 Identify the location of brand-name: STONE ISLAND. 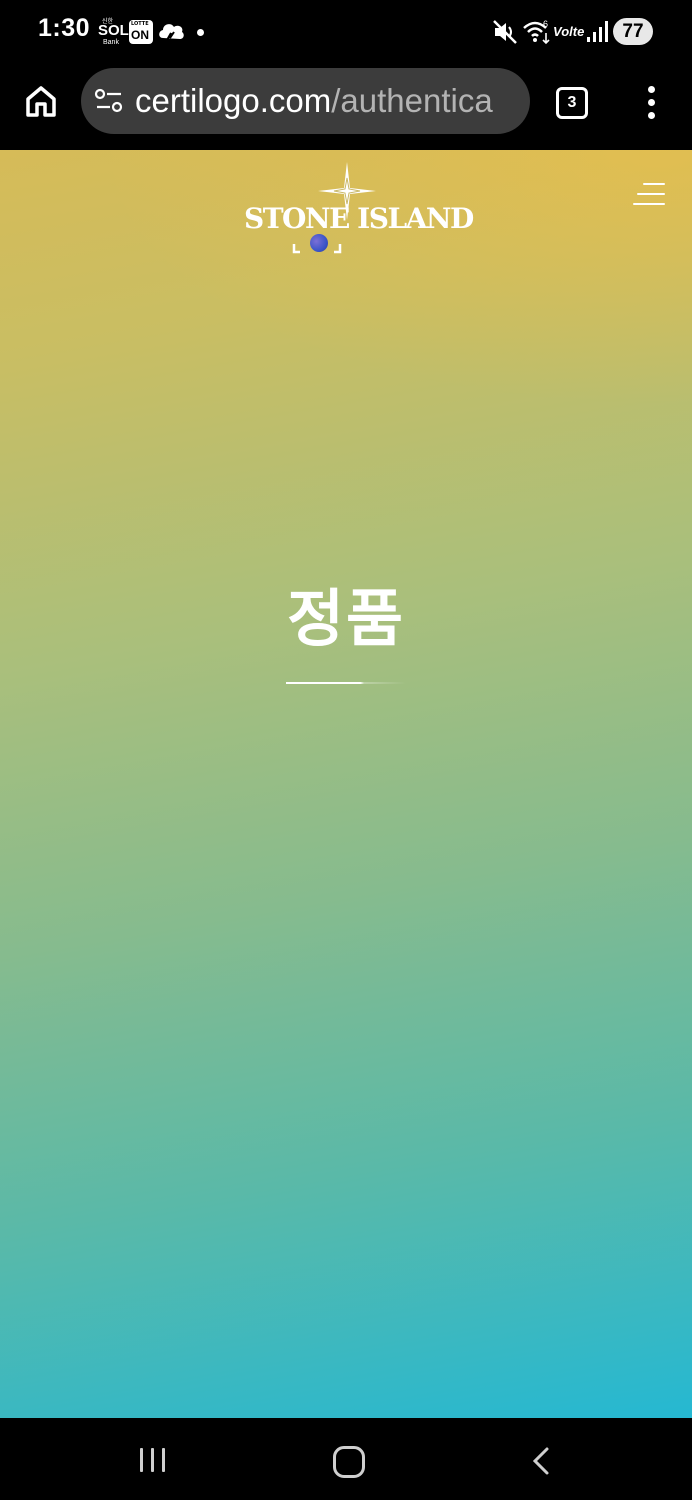
(359, 218).